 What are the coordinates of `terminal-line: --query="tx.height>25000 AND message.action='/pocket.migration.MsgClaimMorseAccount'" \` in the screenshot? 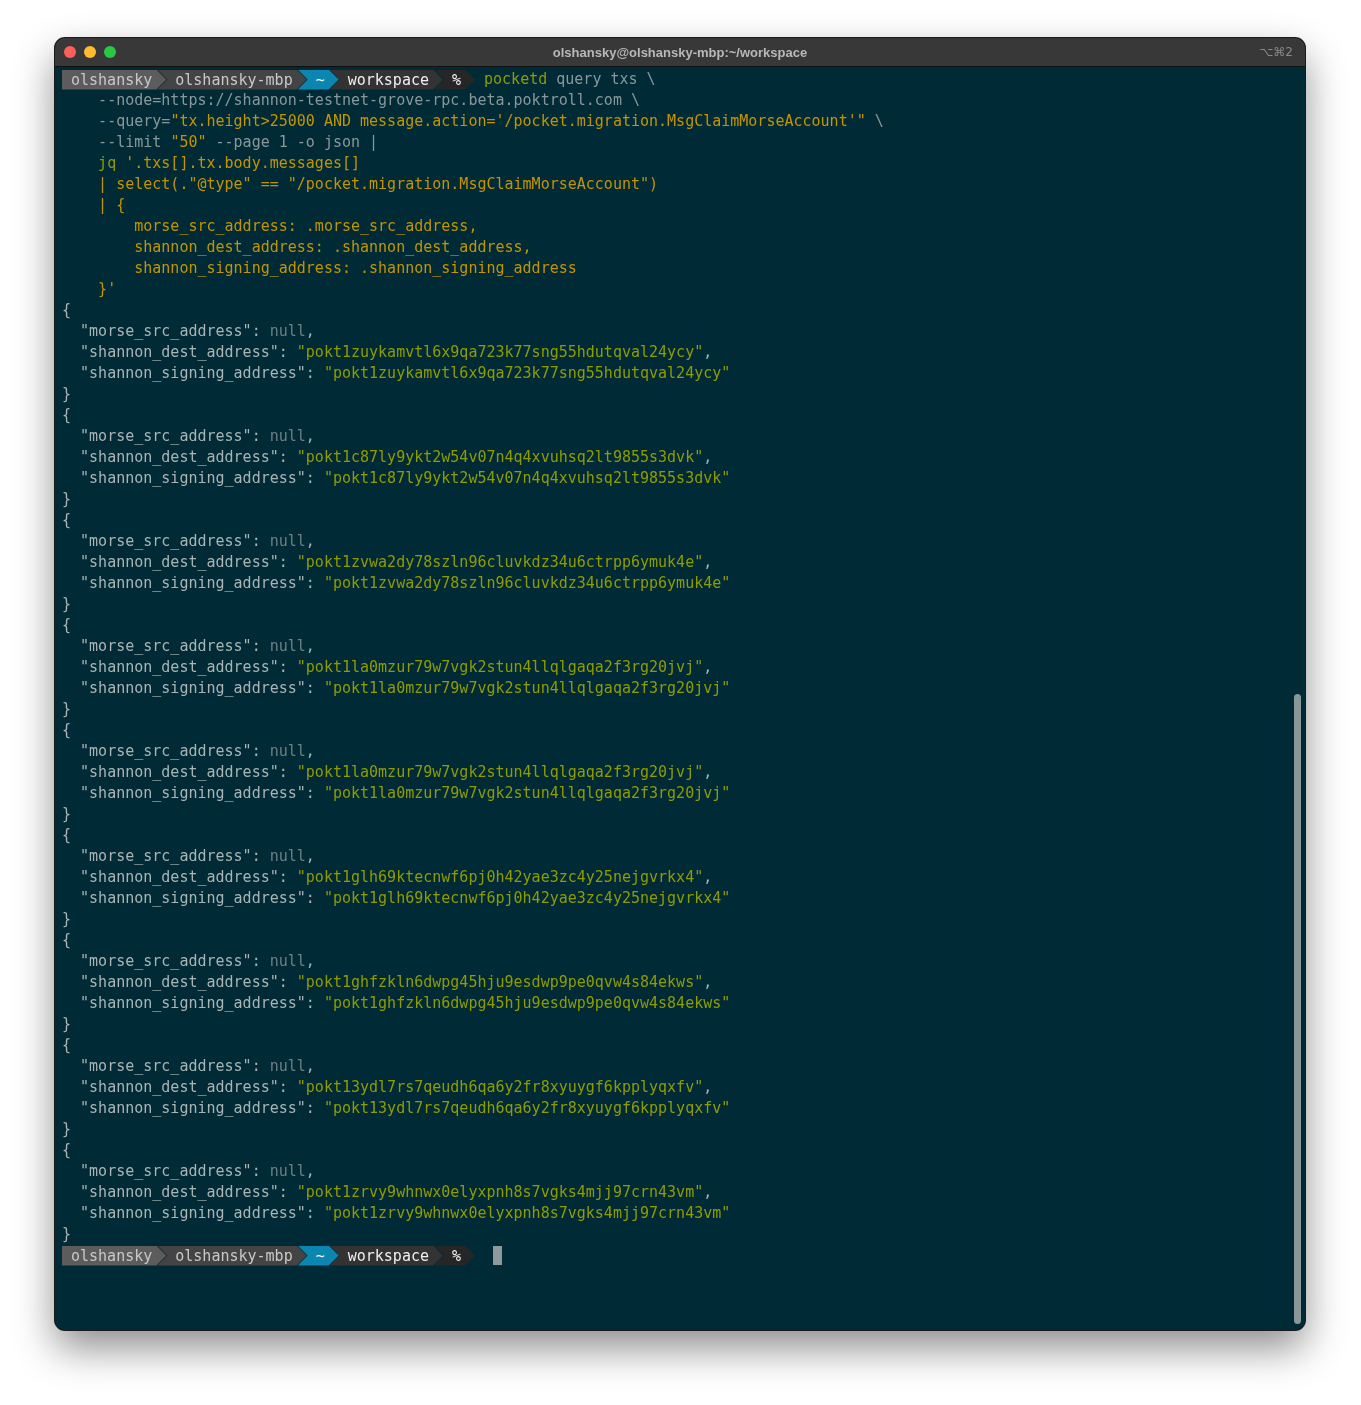 It's located at (490, 121).